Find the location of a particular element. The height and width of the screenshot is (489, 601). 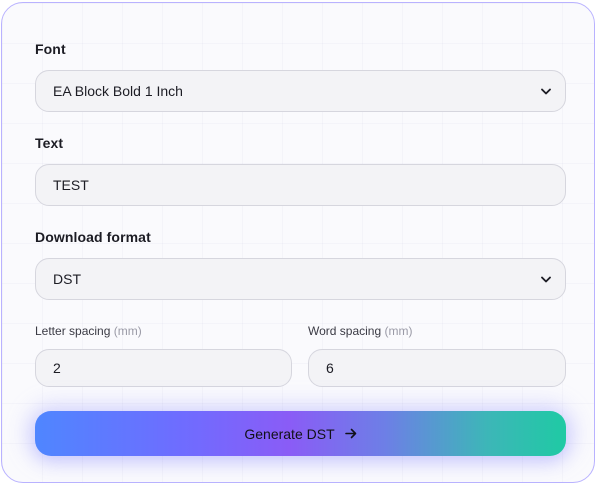

letter-spacing-input: 2 is located at coordinates (163, 368).